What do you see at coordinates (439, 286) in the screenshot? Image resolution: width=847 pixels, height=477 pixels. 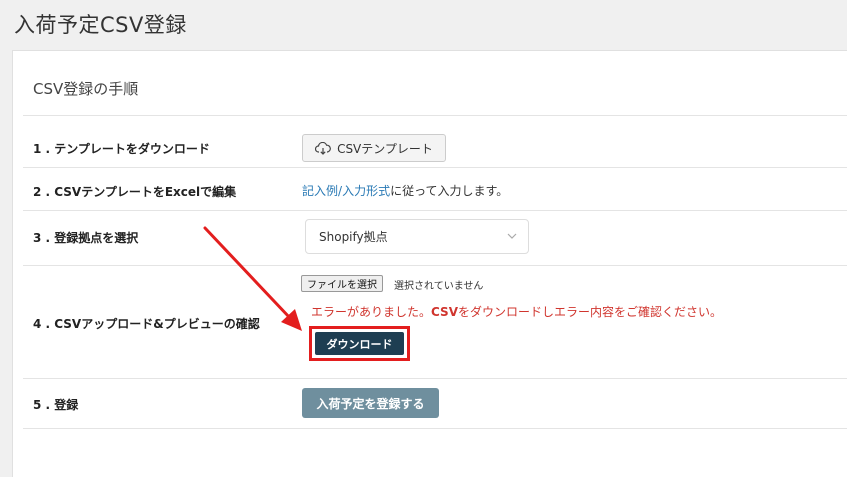 I see `file-status: 選択されていません` at bounding box center [439, 286].